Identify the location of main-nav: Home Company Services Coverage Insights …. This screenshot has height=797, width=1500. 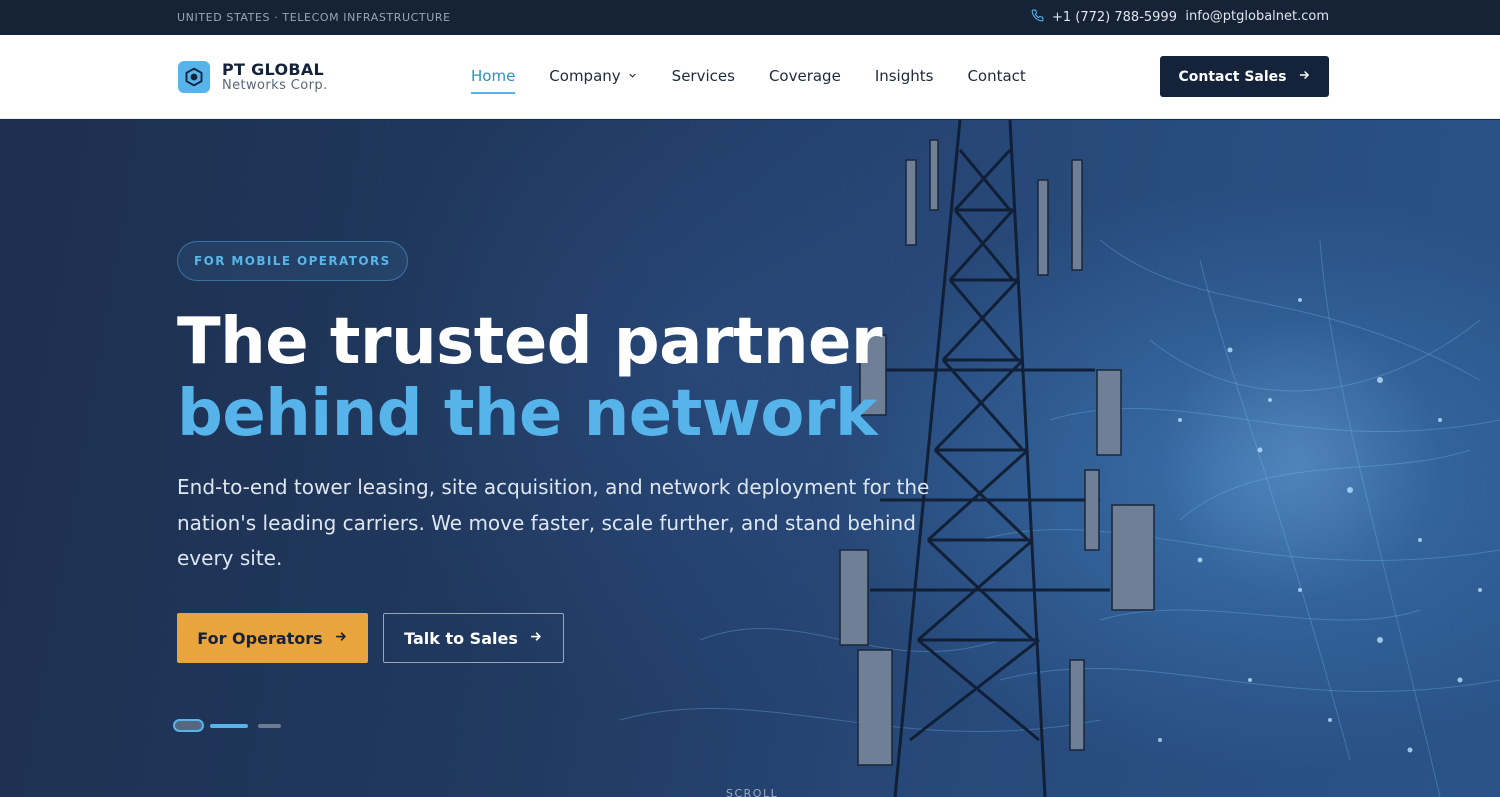
(765, 80).